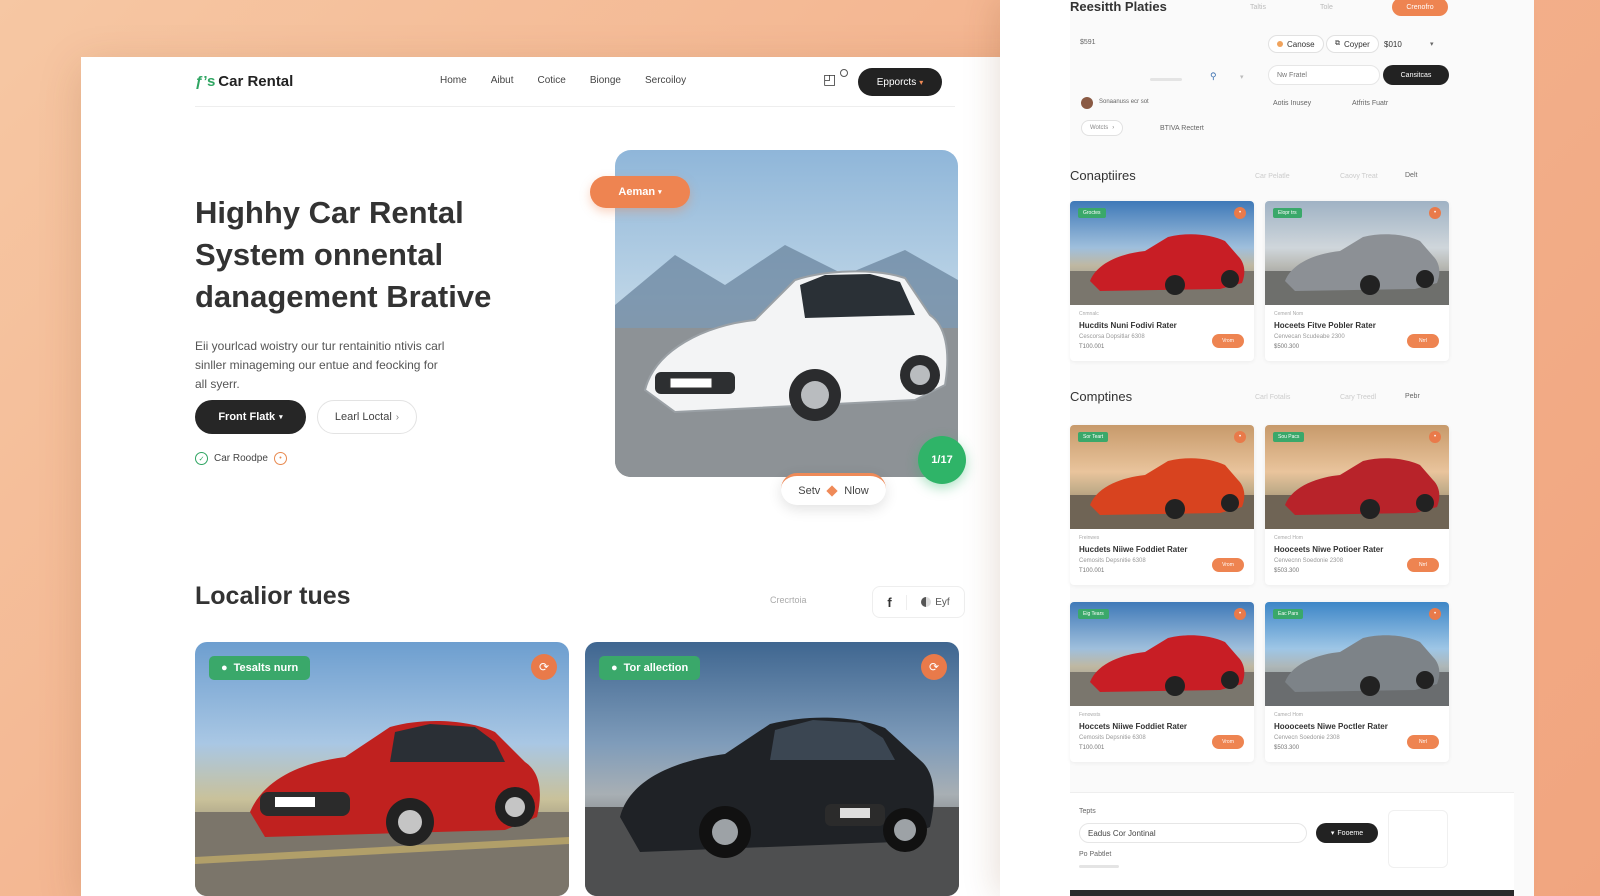 The height and width of the screenshot is (896, 1600). Describe the element at coordinates (900, 82) in the screenshot. I see `nav-cta-button: Epporcts ▾` at that location.